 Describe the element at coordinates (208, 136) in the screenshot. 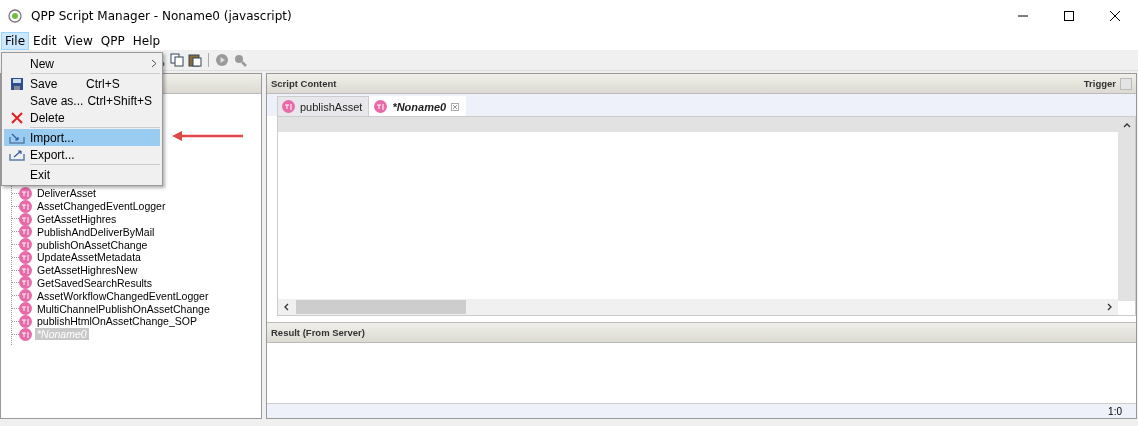

I see `pointer-arrow` at that location.